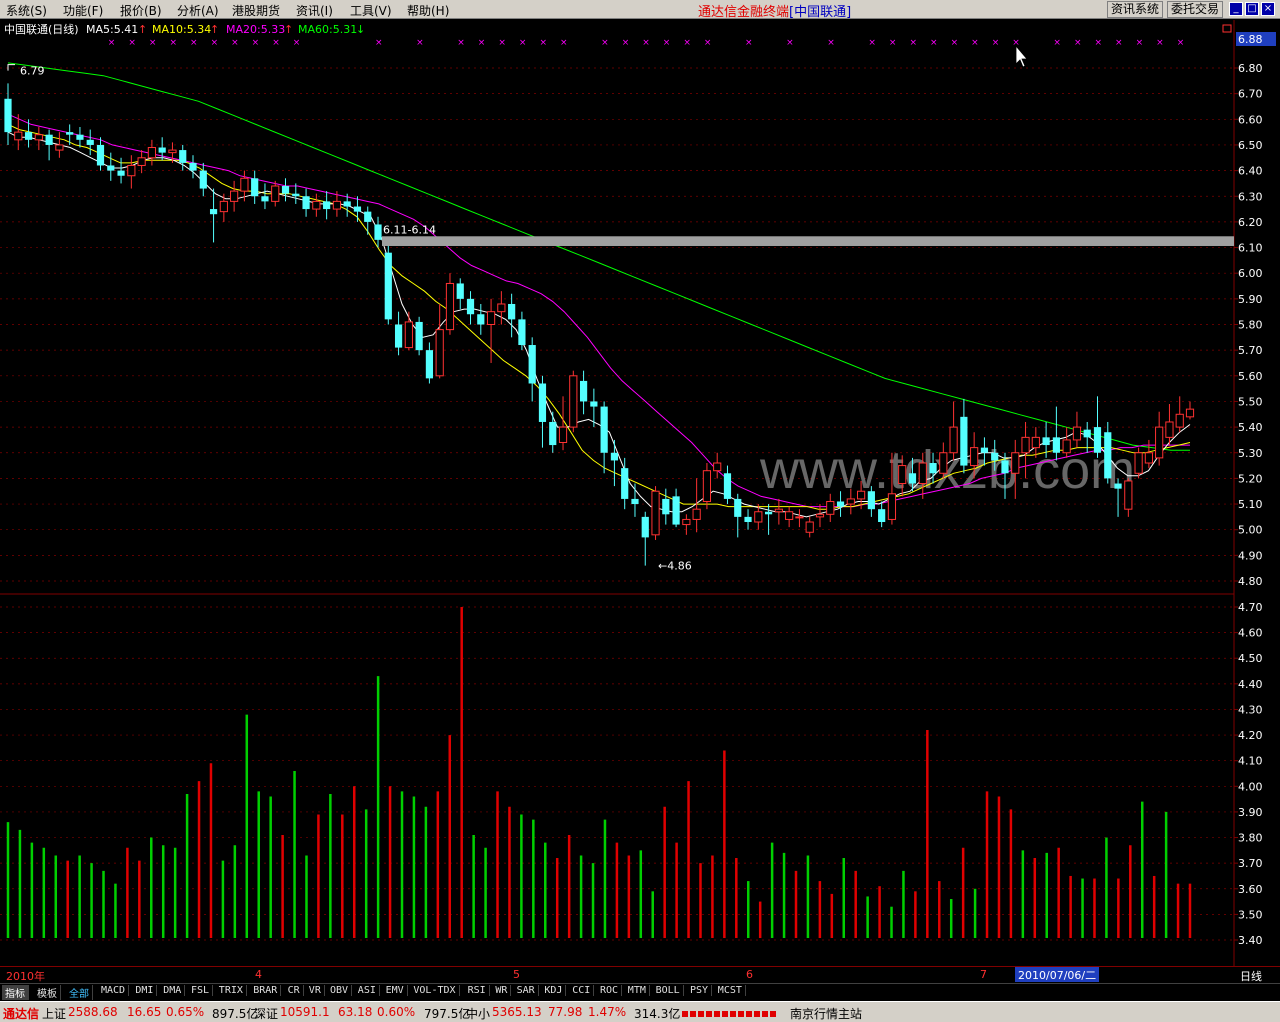  I want to click on indicator-tab: TRIX, so click(231, 990).